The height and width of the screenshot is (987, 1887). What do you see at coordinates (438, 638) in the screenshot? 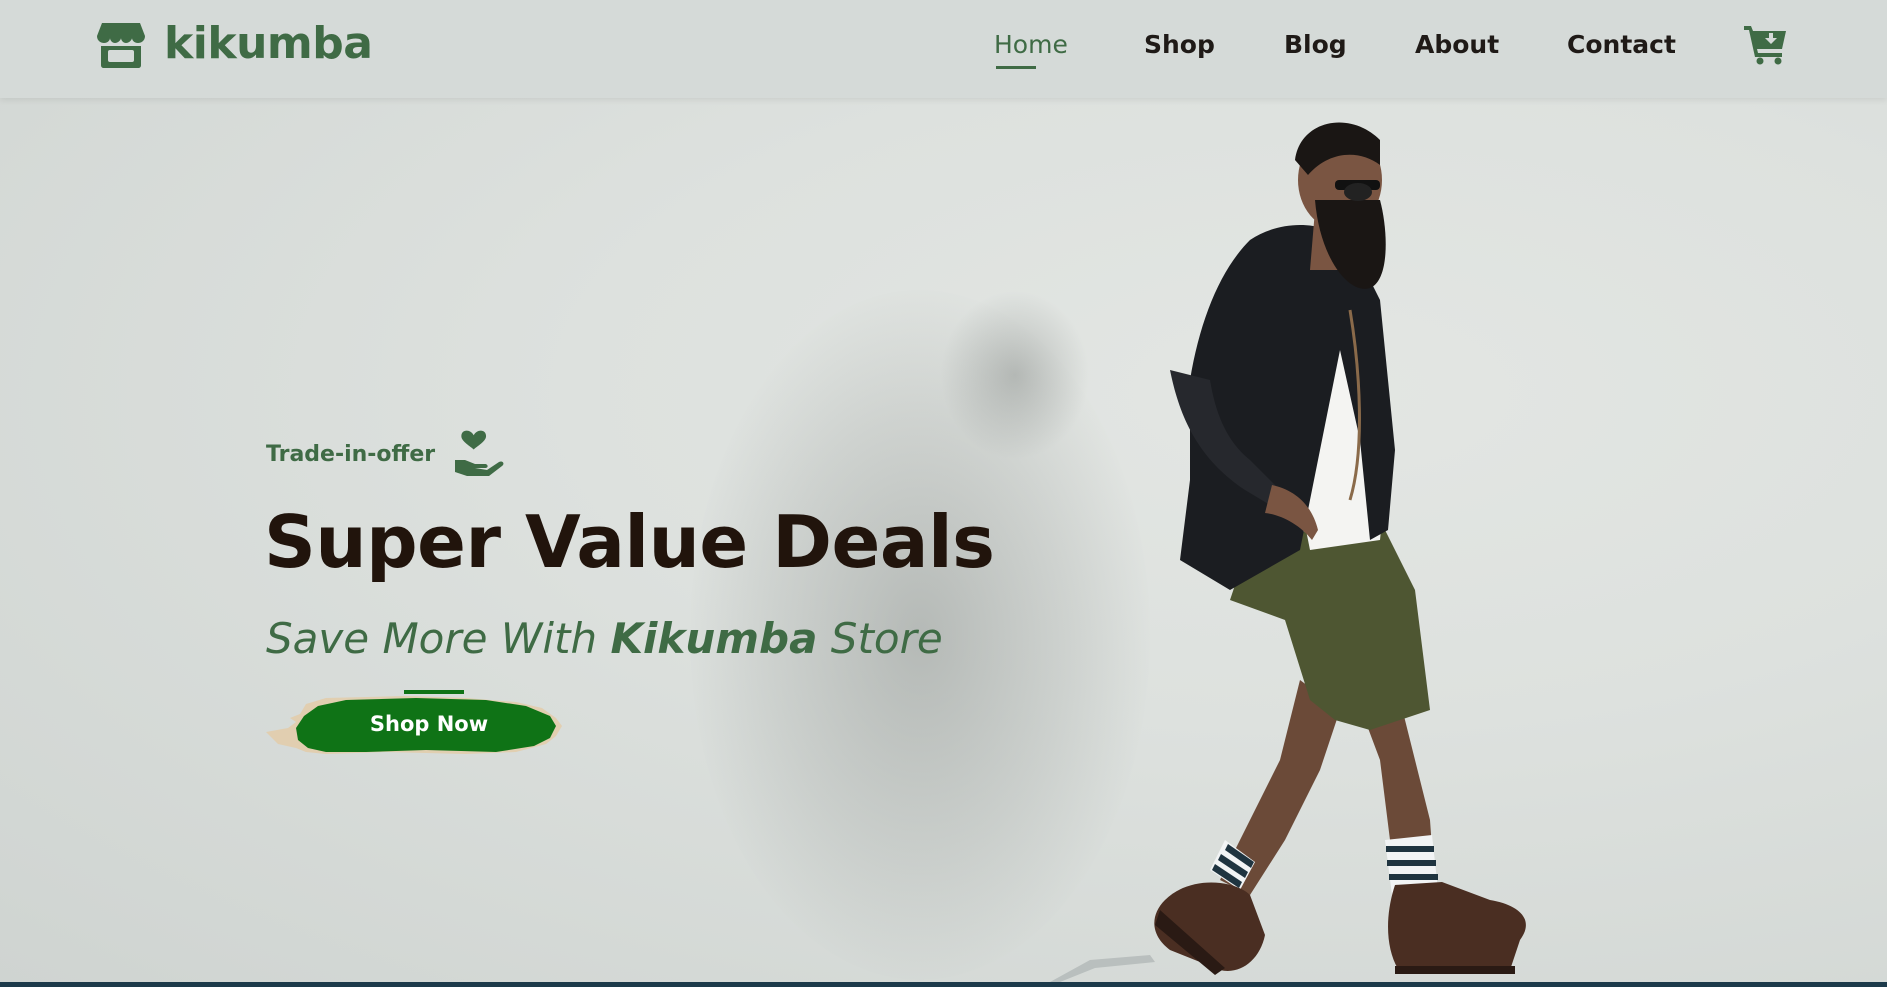
I see `subtitle-prefix: Save More With` at bounding box center [438, 638].